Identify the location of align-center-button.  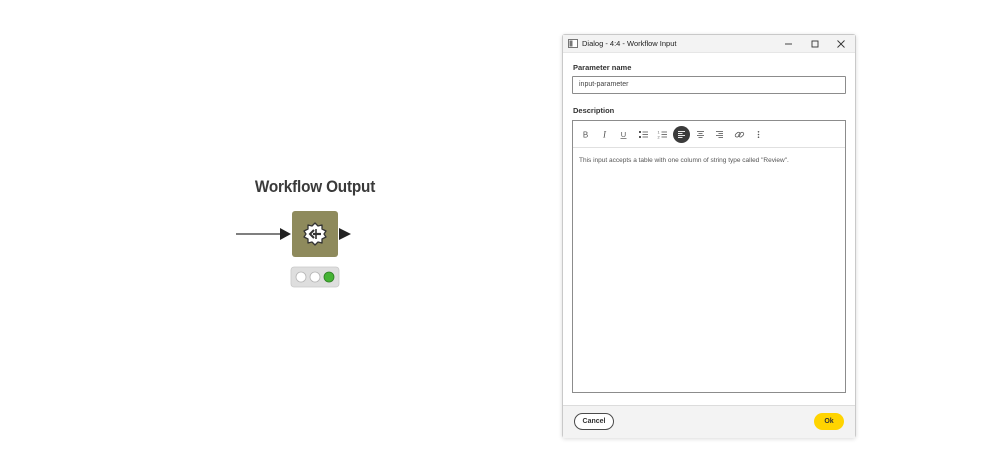
(700, 134).